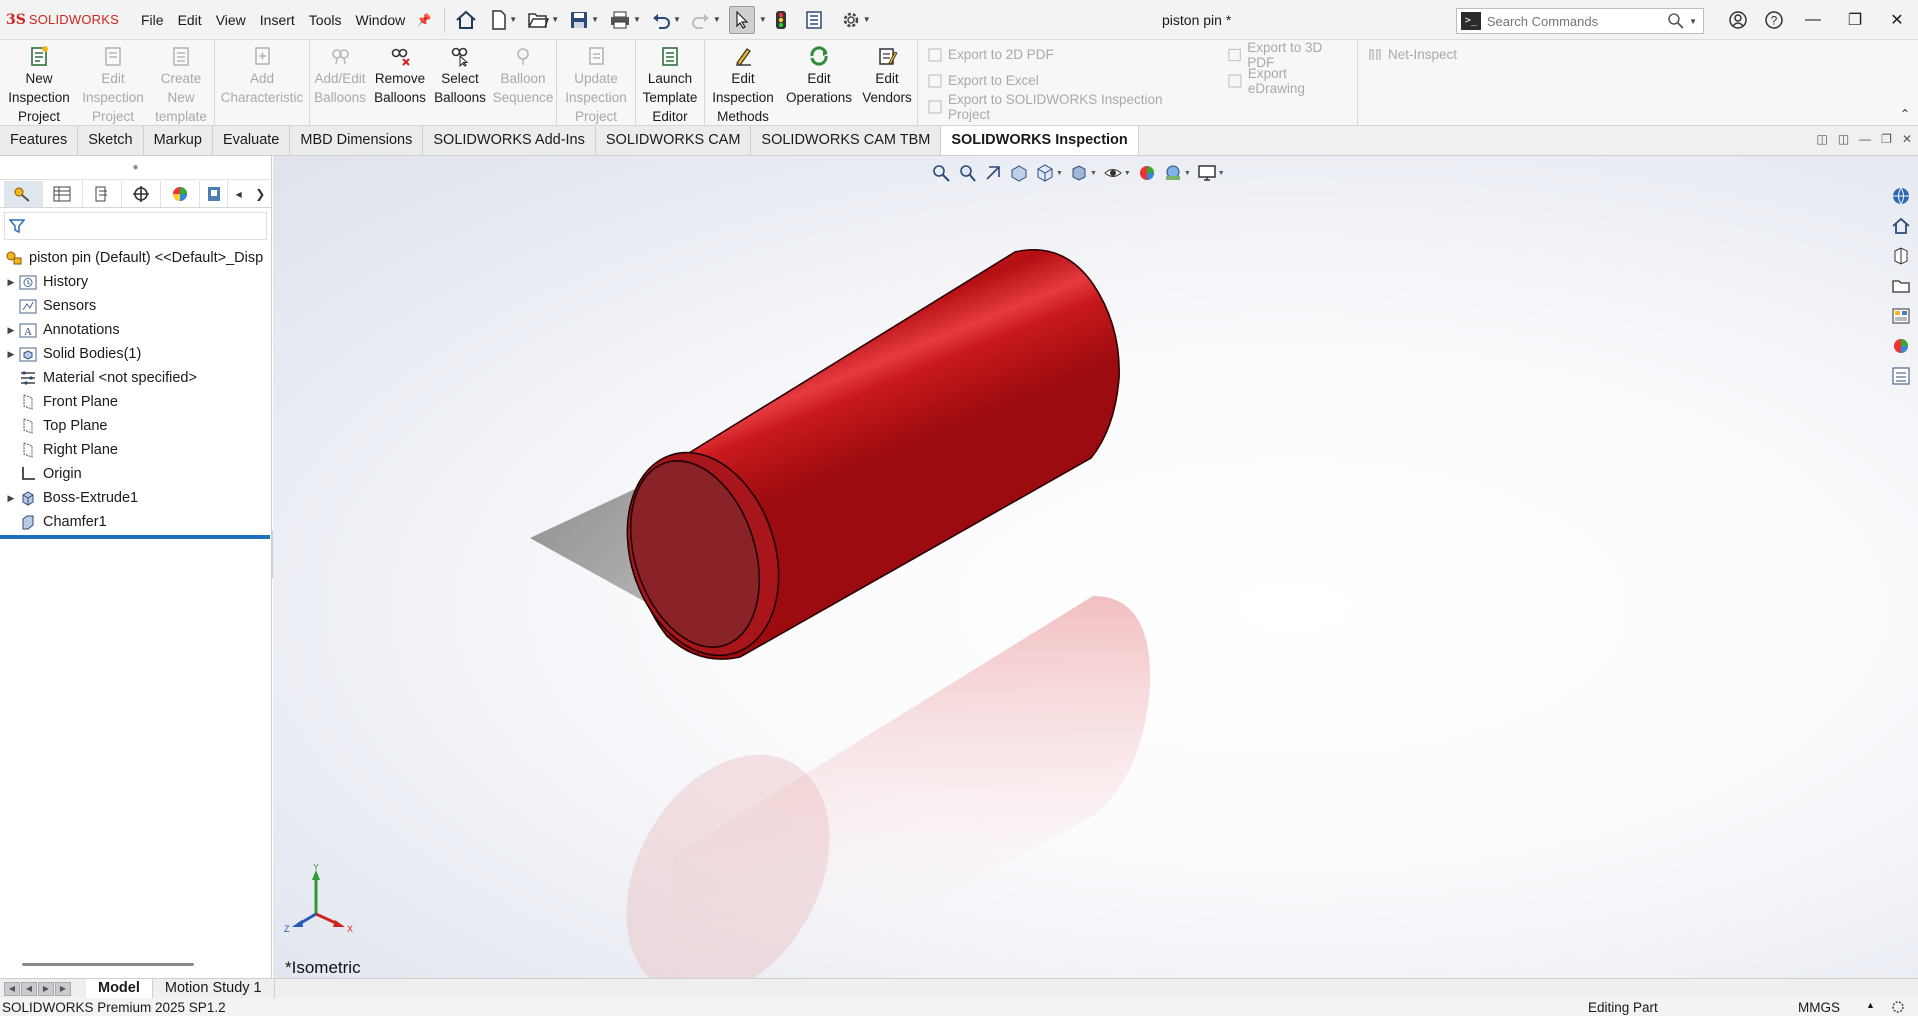 This screenshot has height=1016, width=1918. What do you see at coordinates (135, 258) in the screenshot?
I see `tree-root-part: piston pin (Default) <<Default>_Disp` at bounding box center [135, 258].